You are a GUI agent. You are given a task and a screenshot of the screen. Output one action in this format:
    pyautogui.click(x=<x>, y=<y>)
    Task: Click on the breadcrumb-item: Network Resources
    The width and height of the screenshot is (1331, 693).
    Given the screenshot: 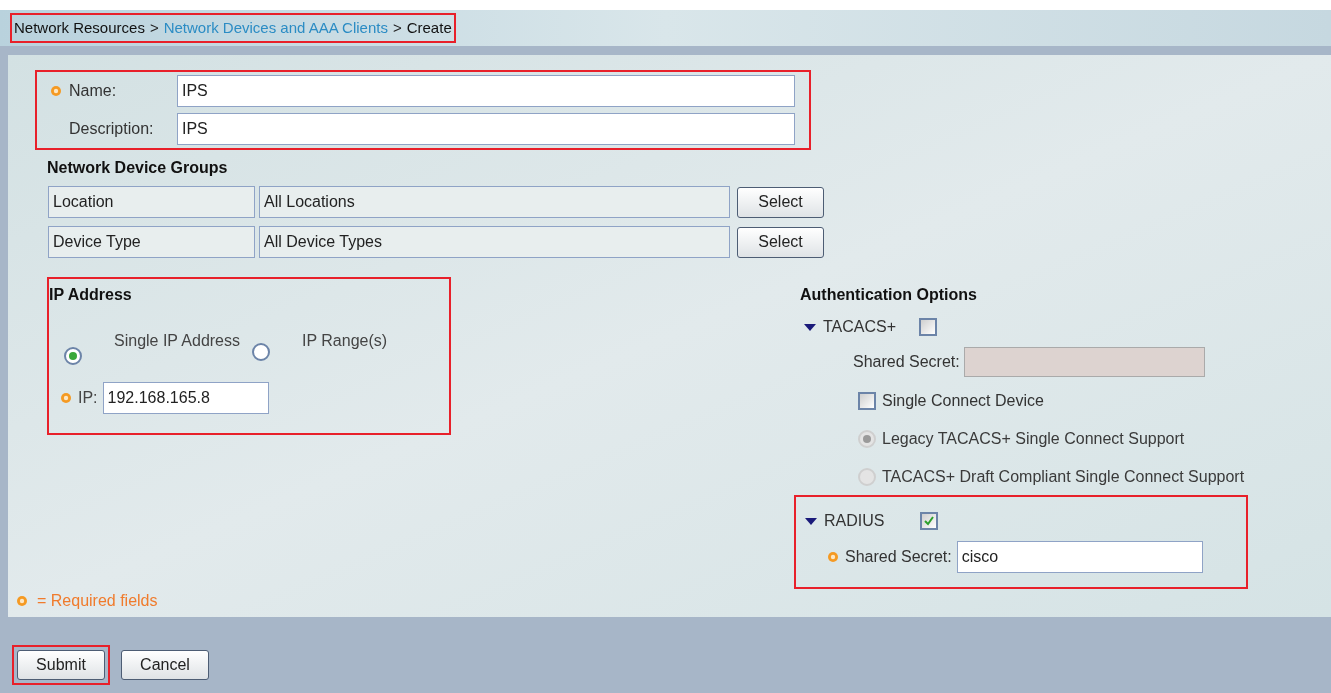 What is the action you would take?
    pyautogui.click(x=79, y=27)
    